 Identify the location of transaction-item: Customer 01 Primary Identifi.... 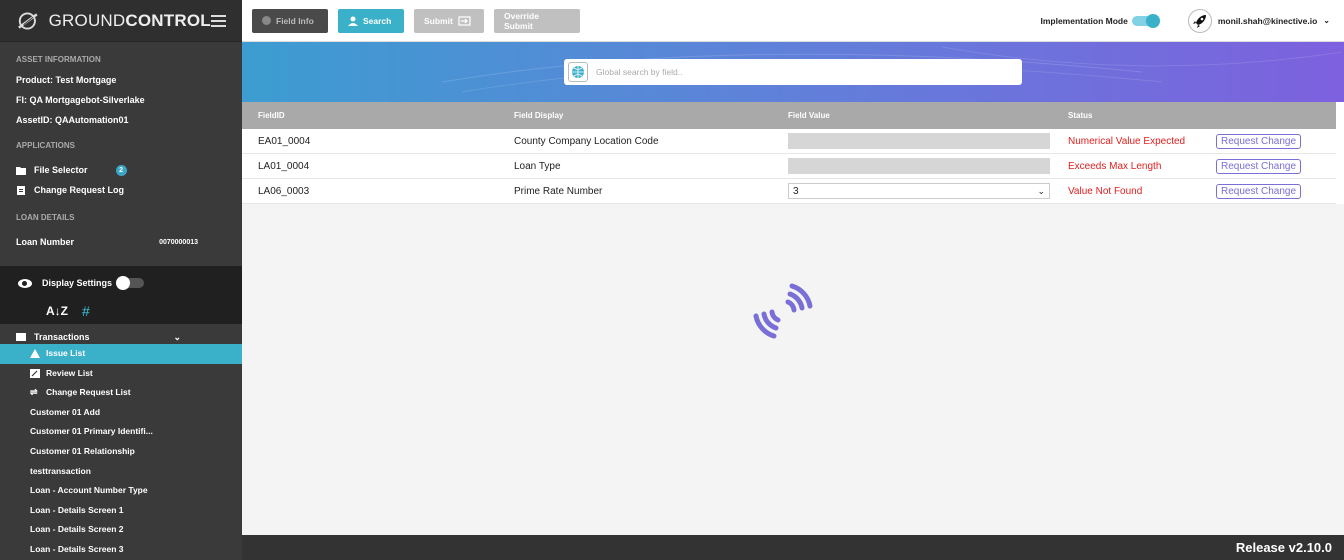
(121, 432).